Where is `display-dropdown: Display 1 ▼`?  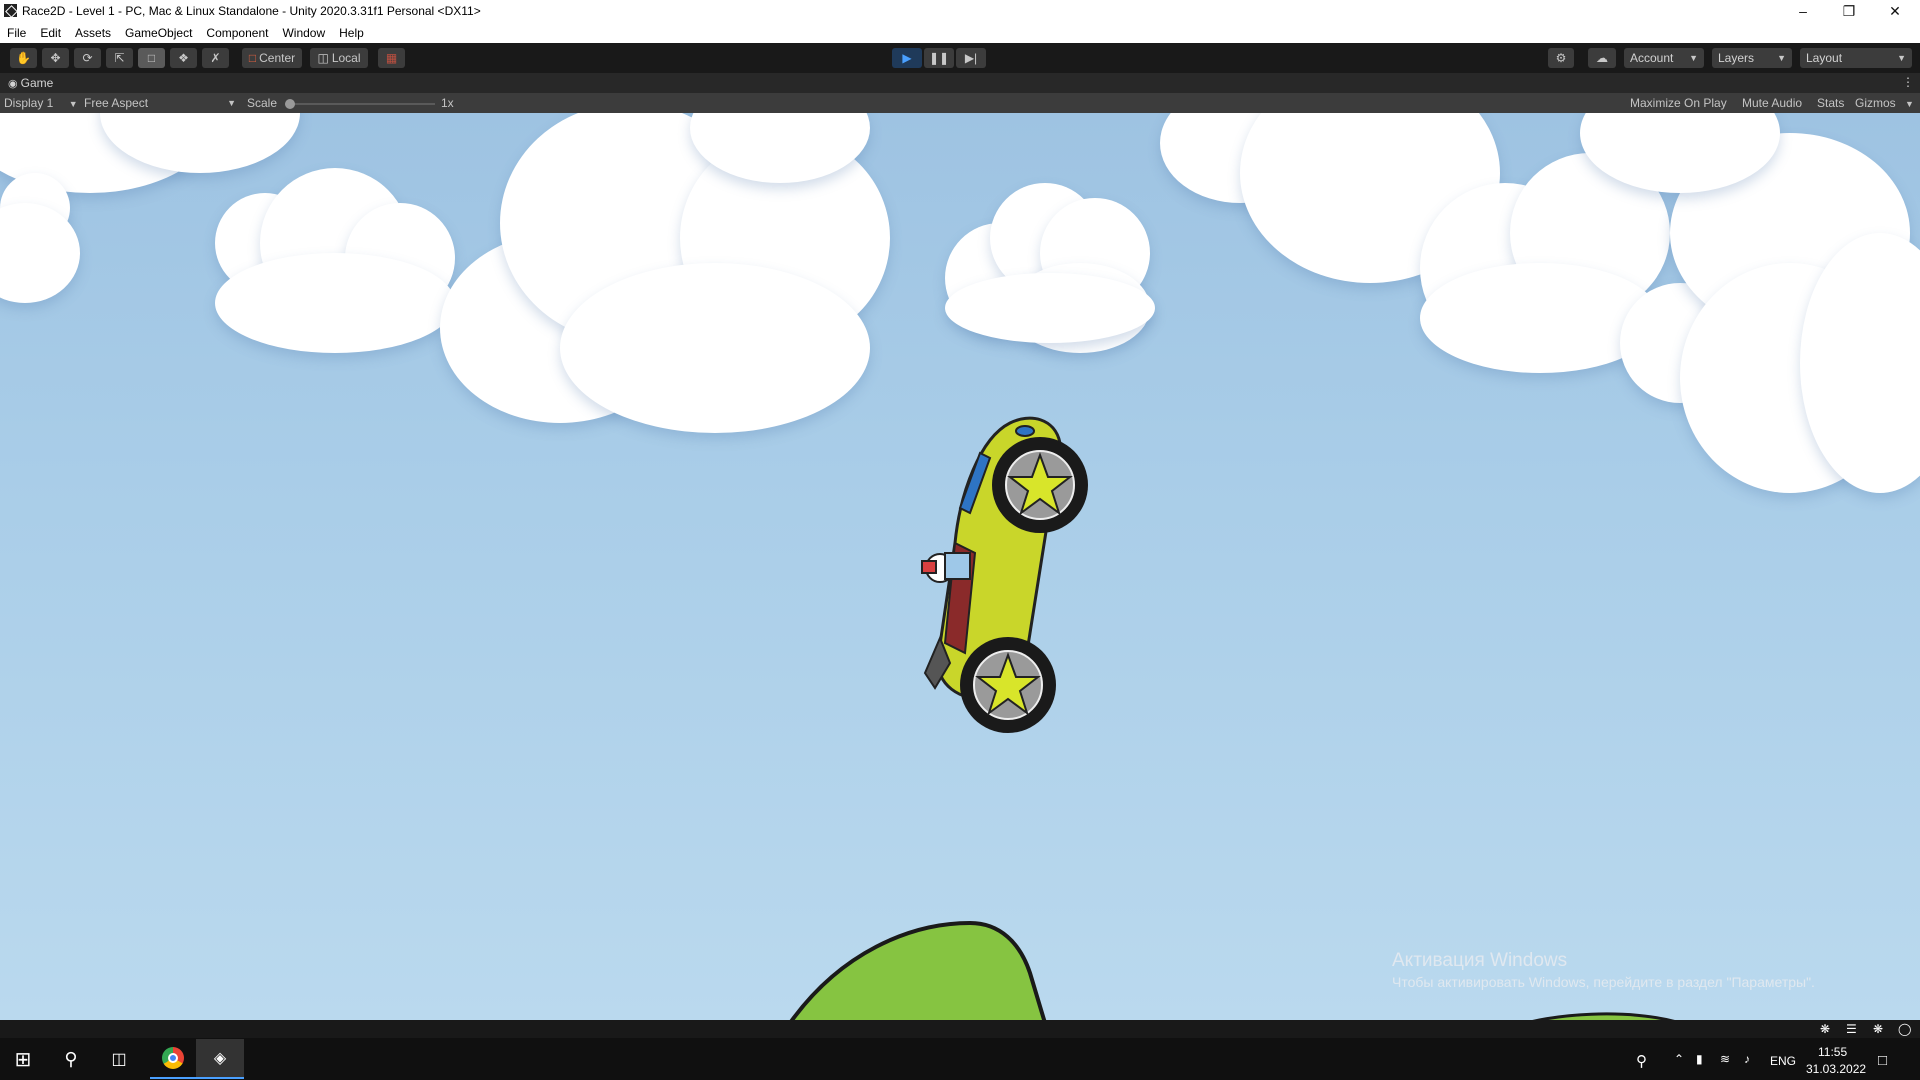
display-dropdown: Display 1 ▼ is located at coordinates (41, 103).